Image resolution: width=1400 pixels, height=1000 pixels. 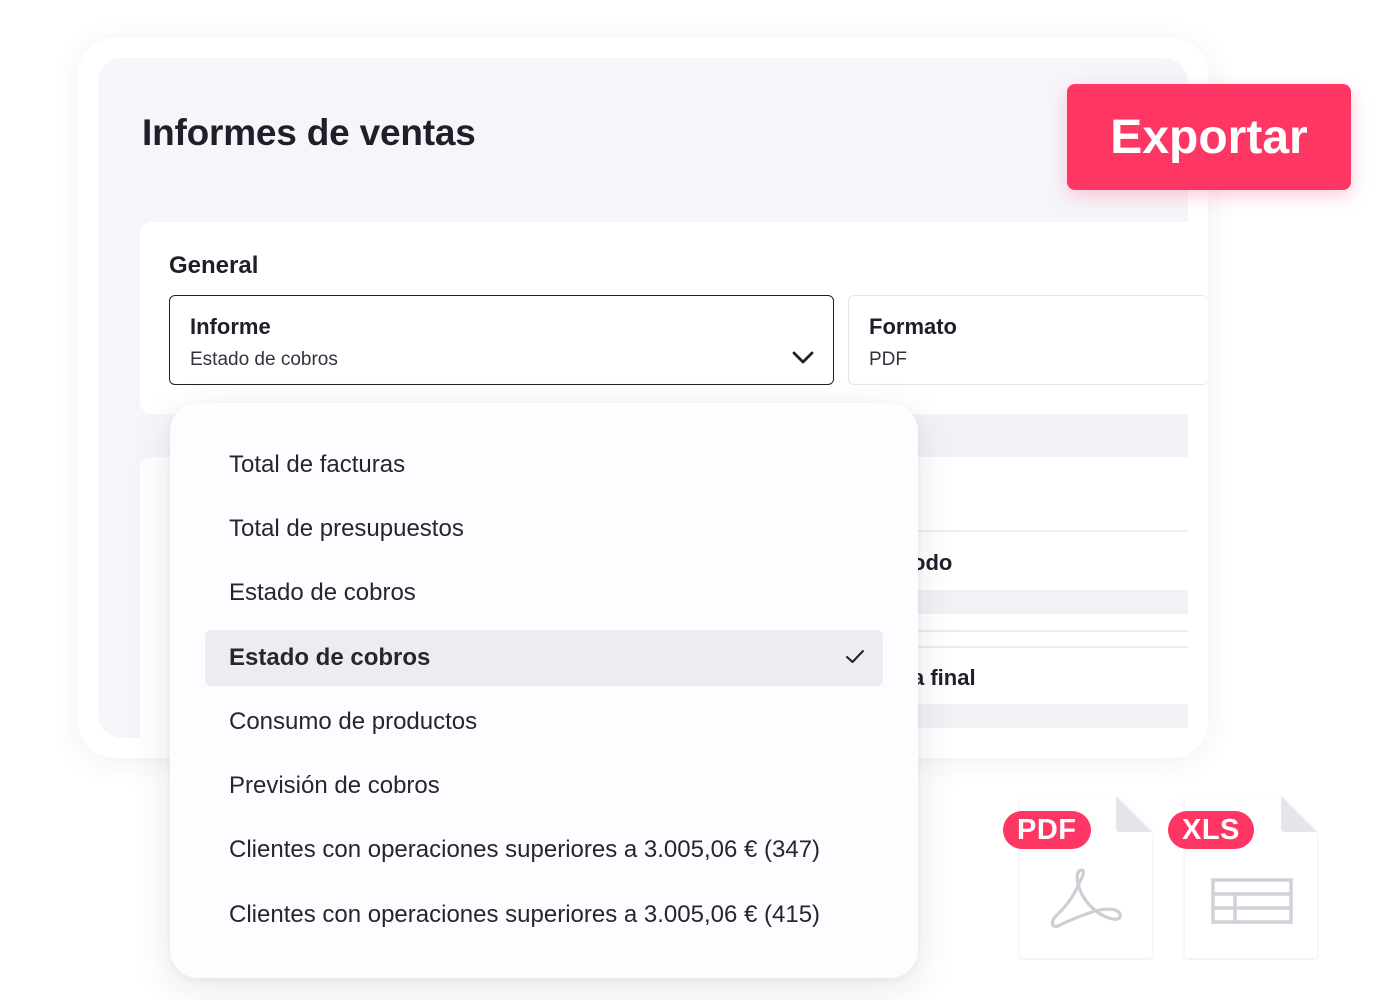 What do you see at coordinates (334, 785) in the screenshot?
I see `dropdown-option-label: Previsión de cobros` at bounding box center [334, 785].